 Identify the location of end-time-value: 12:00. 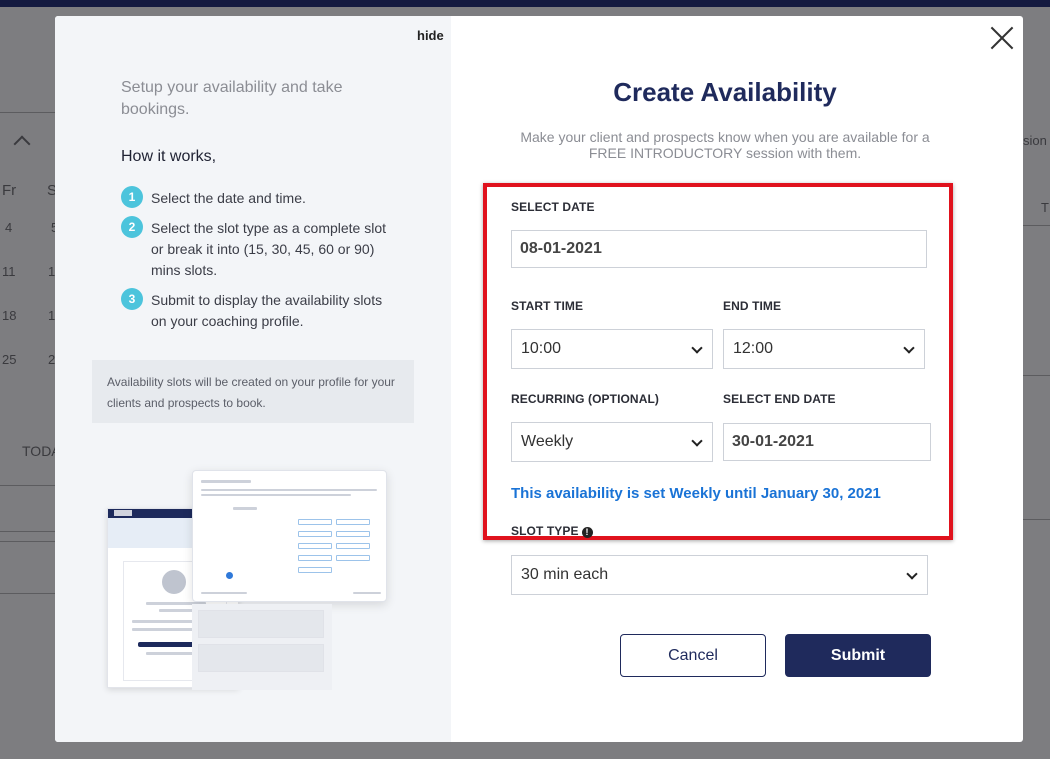
(753, 348).